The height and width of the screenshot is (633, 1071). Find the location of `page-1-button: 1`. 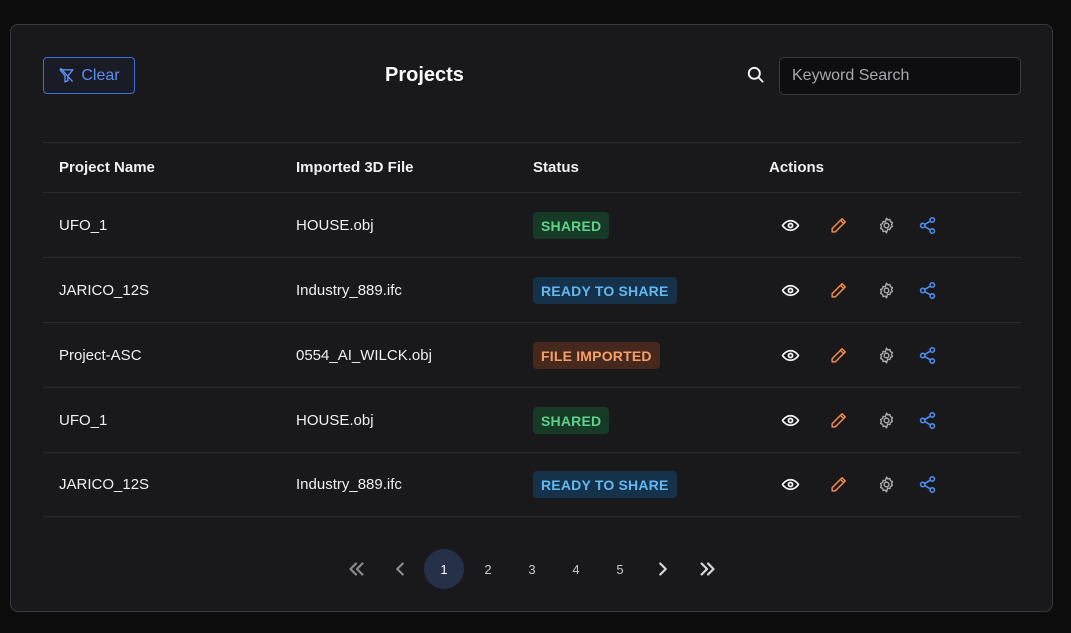

page-1-button: 1 is located at coordinates (444, 569).